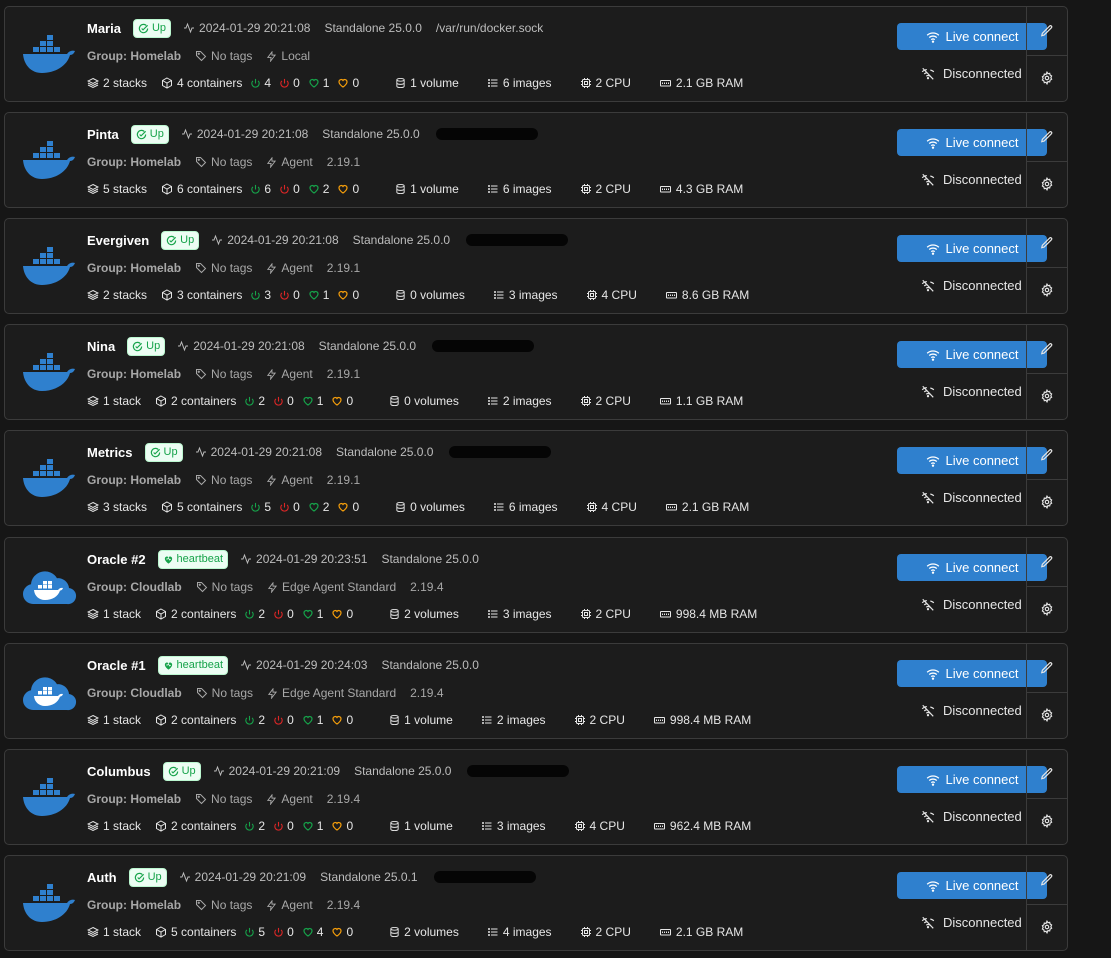 This screenshot has height=958, width=1111. I want to click on volumes-count: 1 volume, so click(421, 720).